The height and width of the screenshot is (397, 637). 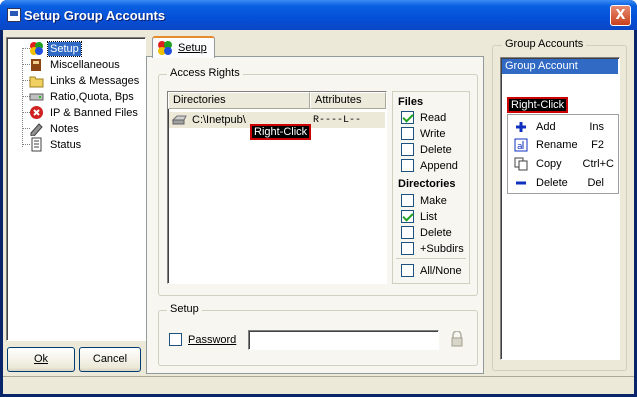 I want to click on menu-item-shortcut: F2, so click(x=597, y=145).